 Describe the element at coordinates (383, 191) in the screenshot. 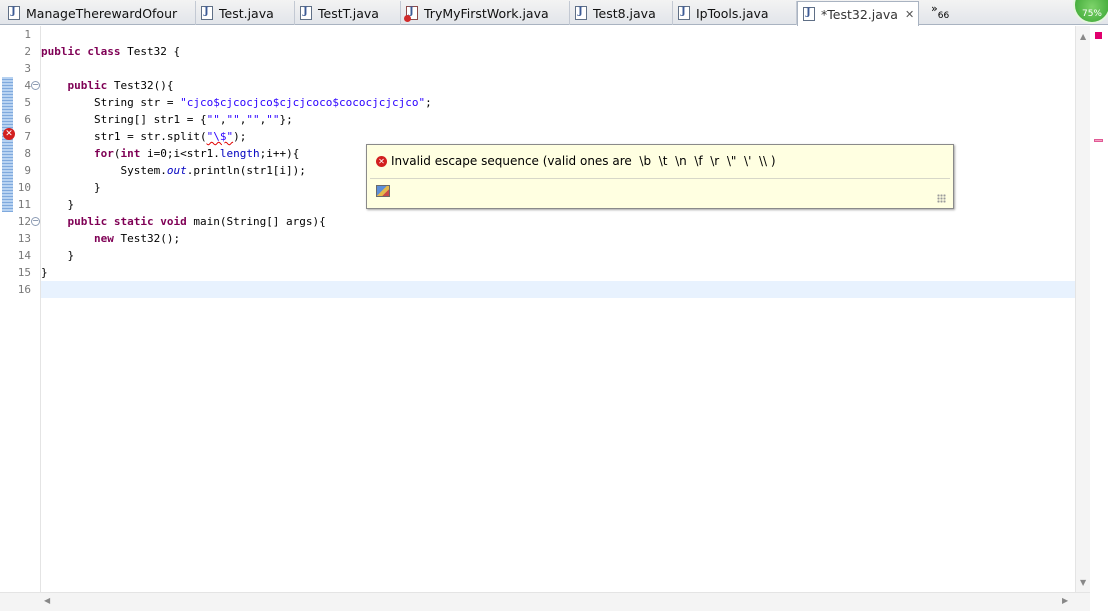

I see `configure-hover-icon` at that location.